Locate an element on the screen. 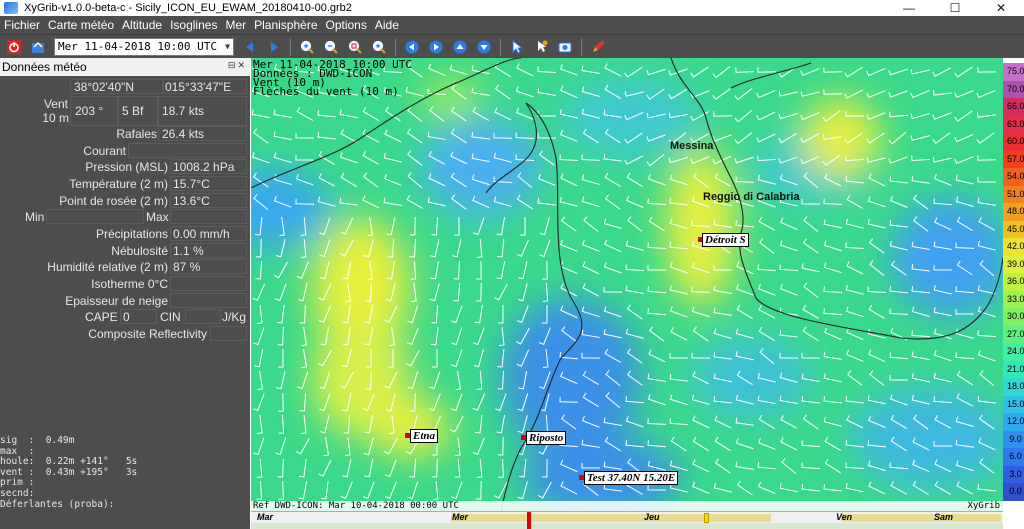 This screenshot has height=529, width=1024. toolbar-separator is located at coordinates (500, 46).